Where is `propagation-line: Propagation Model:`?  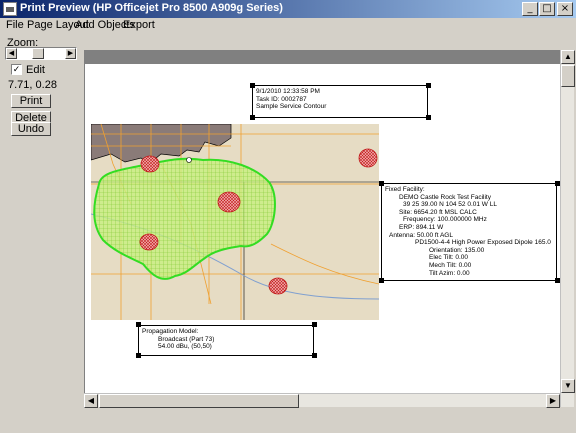
propagation-line: Propagation Model: is located at coordinates (170, 331).